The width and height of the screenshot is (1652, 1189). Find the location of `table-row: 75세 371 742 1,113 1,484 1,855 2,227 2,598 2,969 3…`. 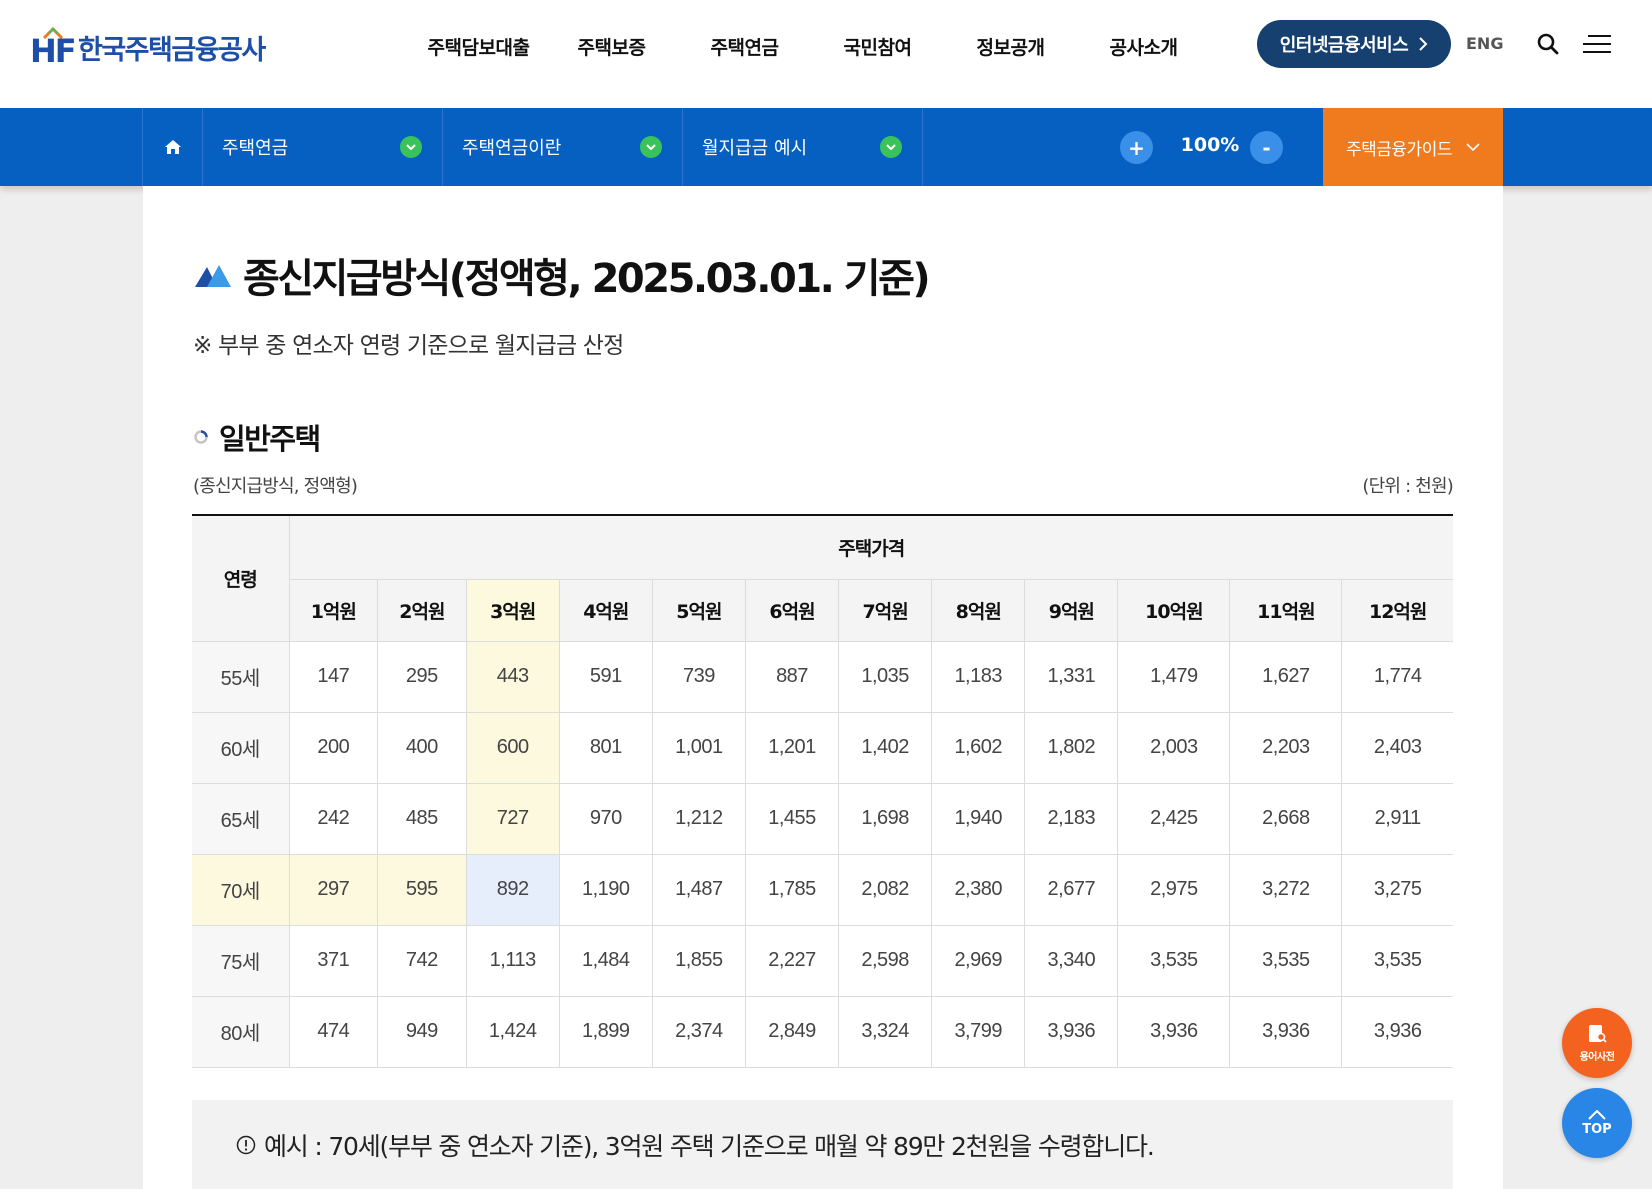

table-row: 75세 371 742 1,113 1,484 1,855 2,227 2,598 2,969 3… is located at coordinates (822, 960).